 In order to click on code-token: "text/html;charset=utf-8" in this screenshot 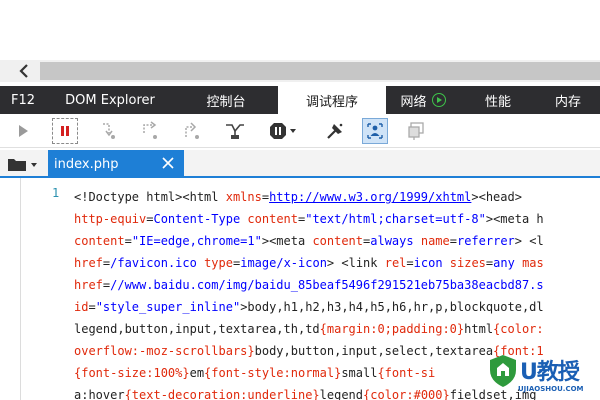, I will do `click(395, 219)`.